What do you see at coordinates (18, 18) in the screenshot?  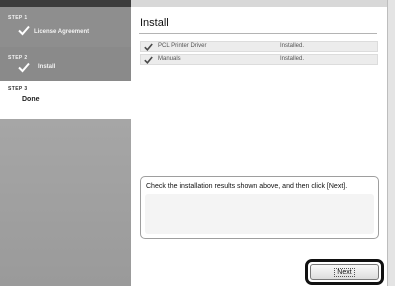 I see `step-number-label: STEP 1` at bounding box center [18, 18].